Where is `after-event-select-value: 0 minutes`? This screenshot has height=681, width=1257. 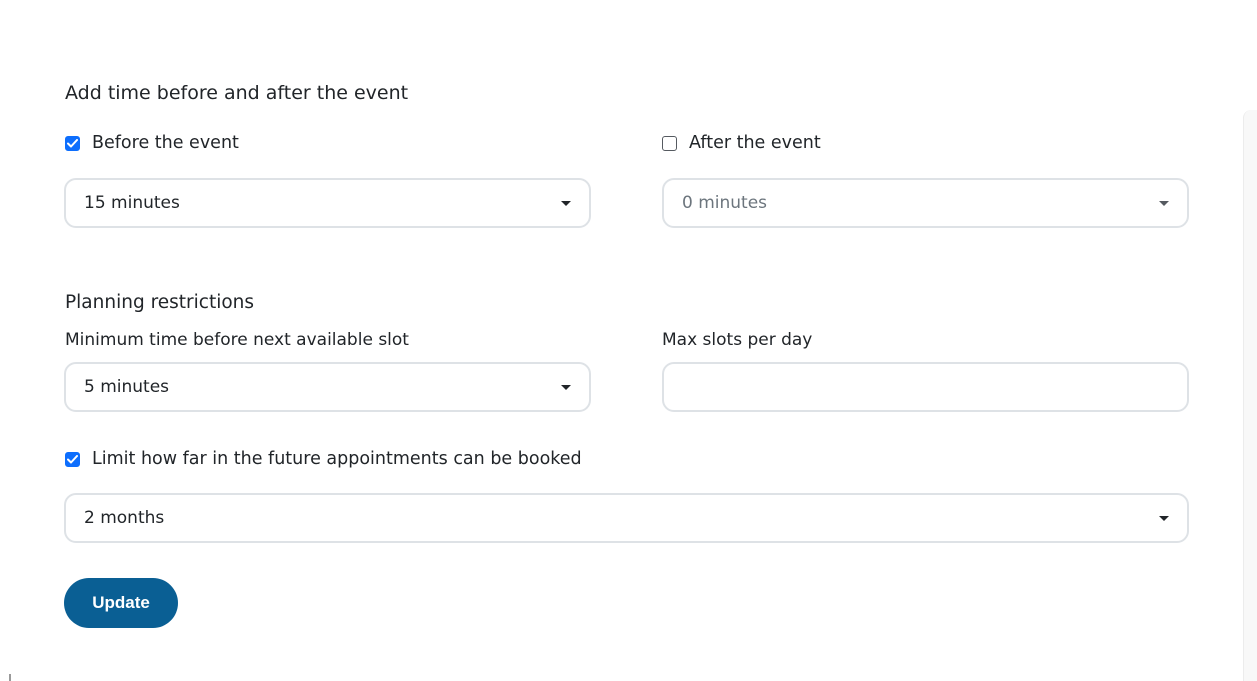 after-event-select-value: 0 minutes is located at coordinates (725, 203).